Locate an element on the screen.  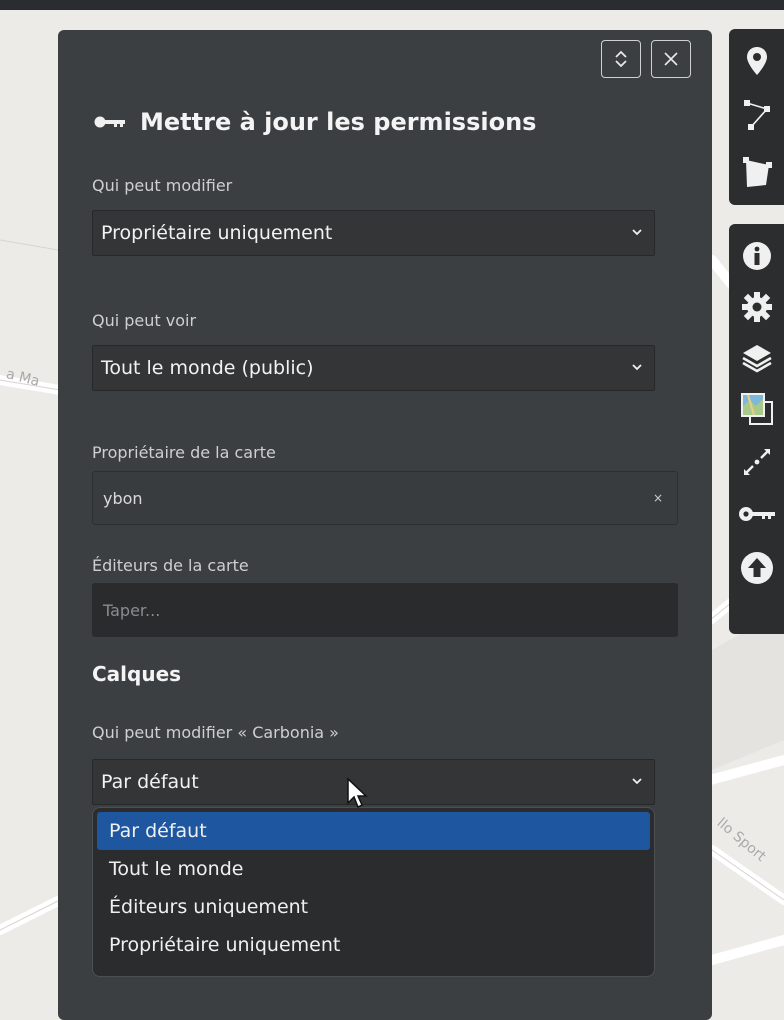
owner-label: Propriétaire de la carte is located at coordinates (184, 452).